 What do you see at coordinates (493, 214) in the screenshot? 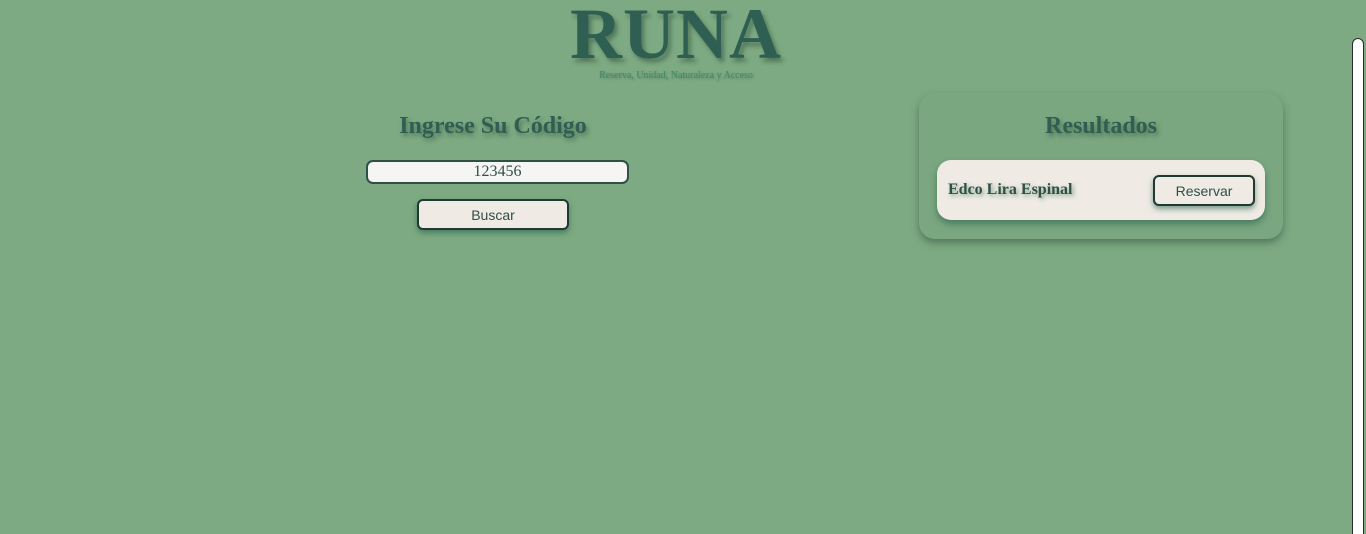
I see `search-button: Buscar` at bounding box center [493, 214].